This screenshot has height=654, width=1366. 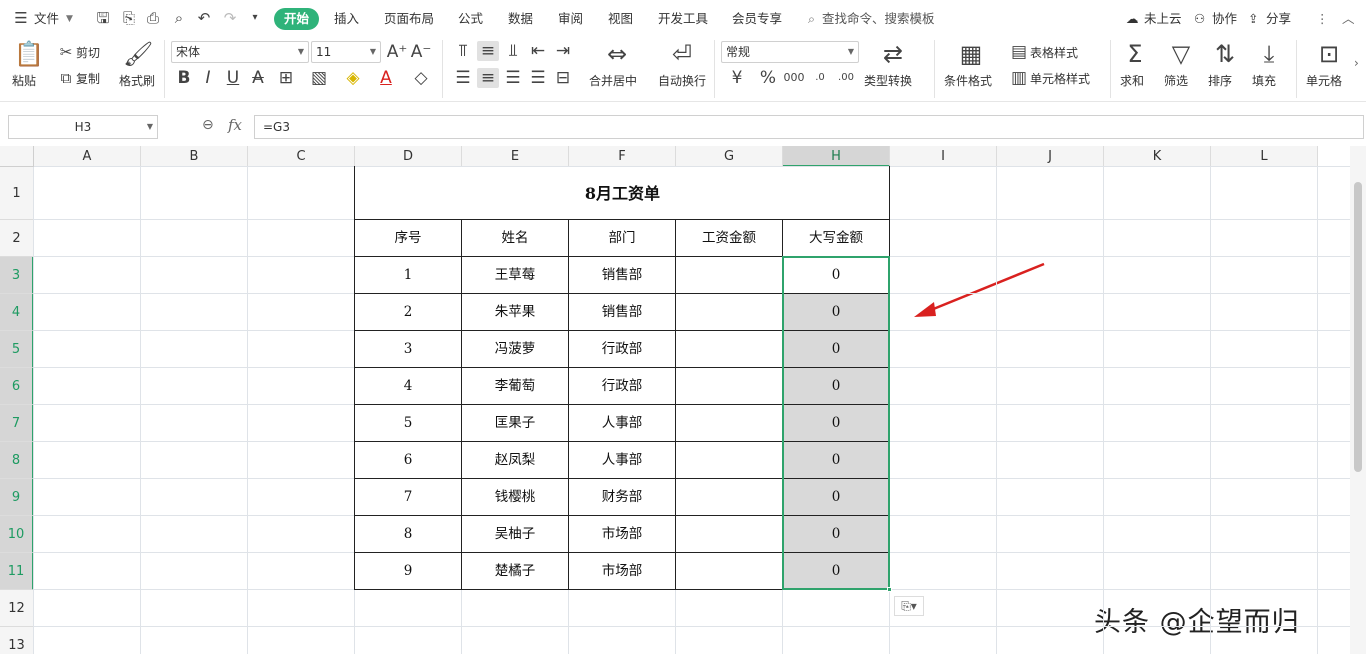 I want to click on currency-icon: ¥, so click(x=737, y=78).